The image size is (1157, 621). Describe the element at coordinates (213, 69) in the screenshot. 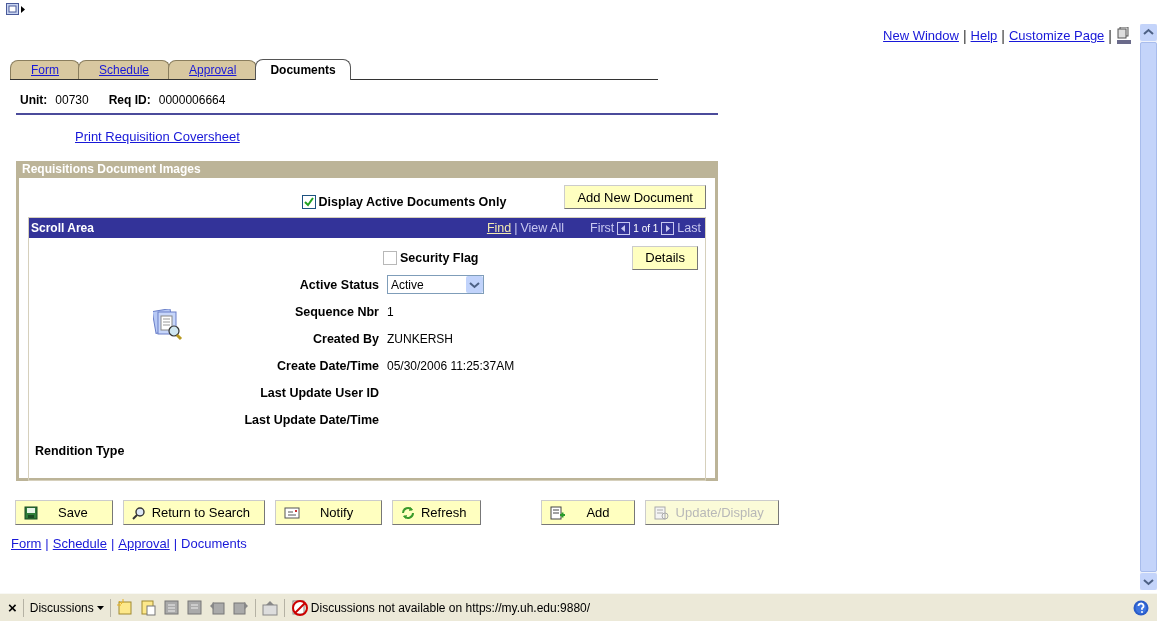

I see `tab: Approval` at that location.